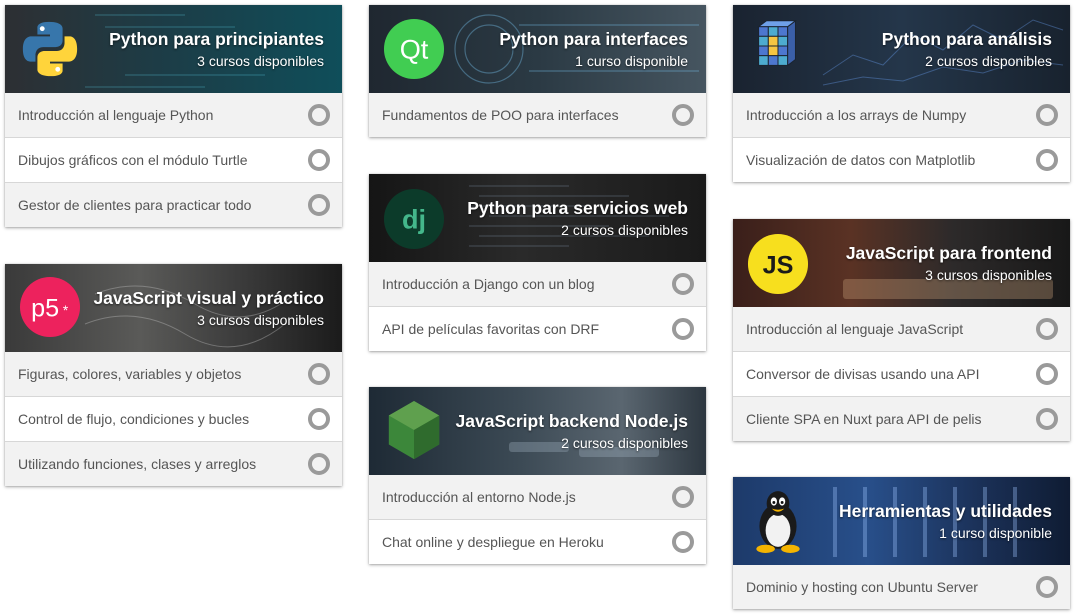 Image resolution: width=1075 pixels, height=615 pixels. What do you see at coordinates (137, 464) in the screenshot?
I see `course-title: Utilizando funciones, clases y arreglos` at bounding box center [137, 464].